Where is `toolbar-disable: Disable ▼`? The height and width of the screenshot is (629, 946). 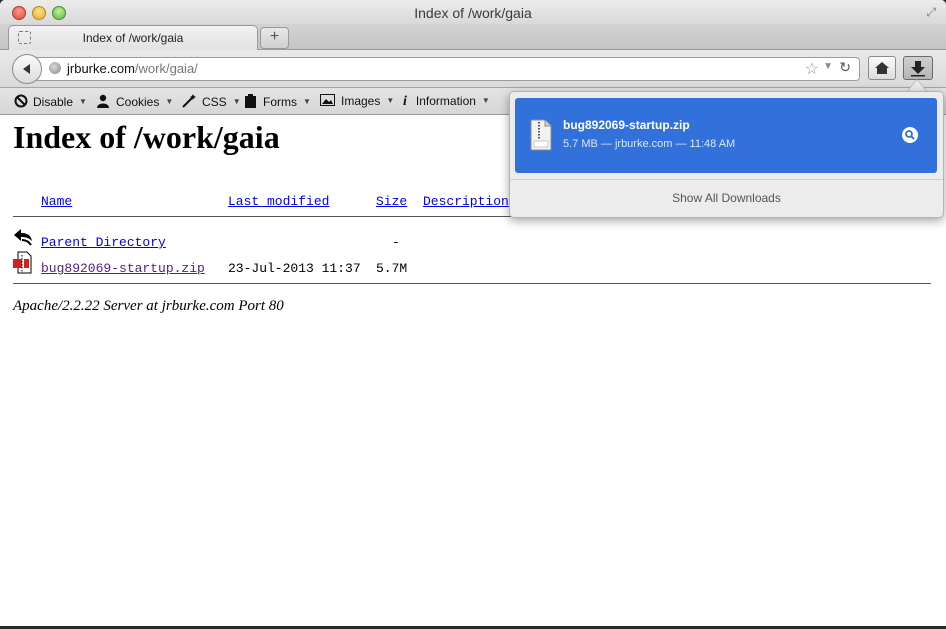
toolbar-disable: Disable ▼ is located at coordinates (50, 101).